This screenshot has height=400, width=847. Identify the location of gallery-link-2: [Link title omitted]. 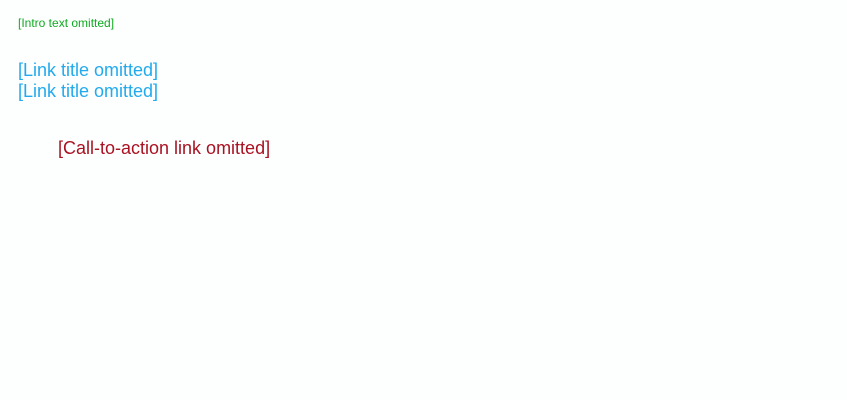
(88, 91).